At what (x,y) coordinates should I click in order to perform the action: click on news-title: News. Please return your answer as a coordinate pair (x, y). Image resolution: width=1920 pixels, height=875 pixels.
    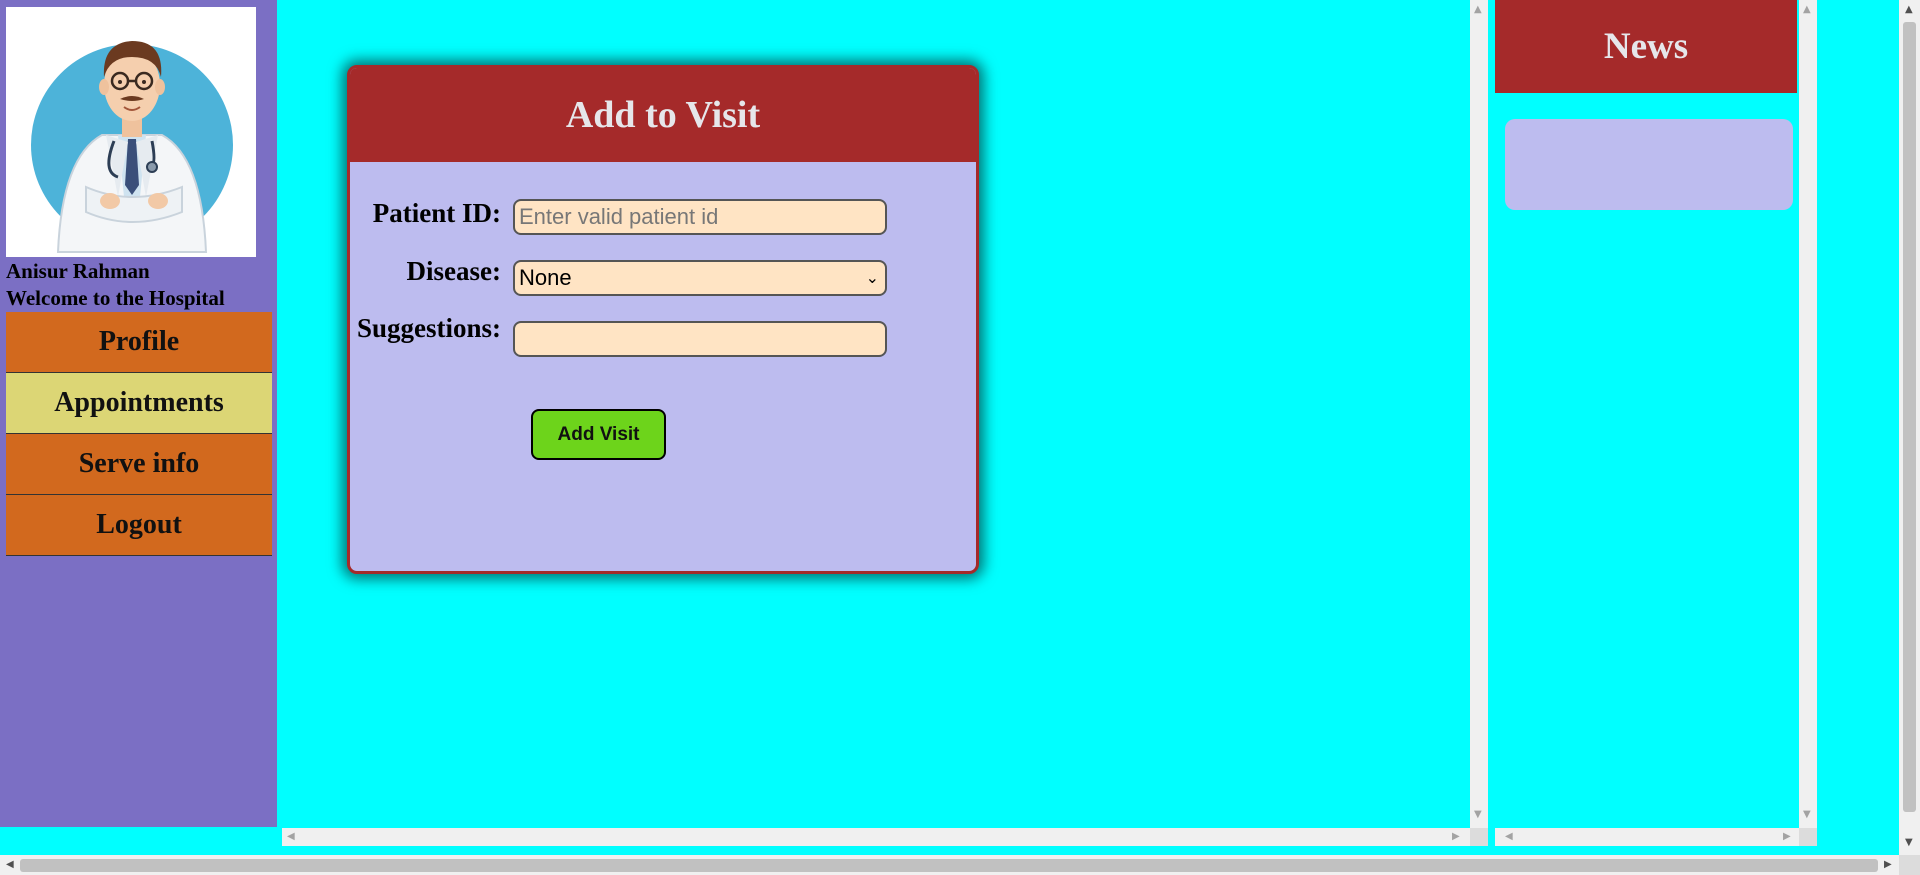
    Looking at the image, I should click on (1646, 46).